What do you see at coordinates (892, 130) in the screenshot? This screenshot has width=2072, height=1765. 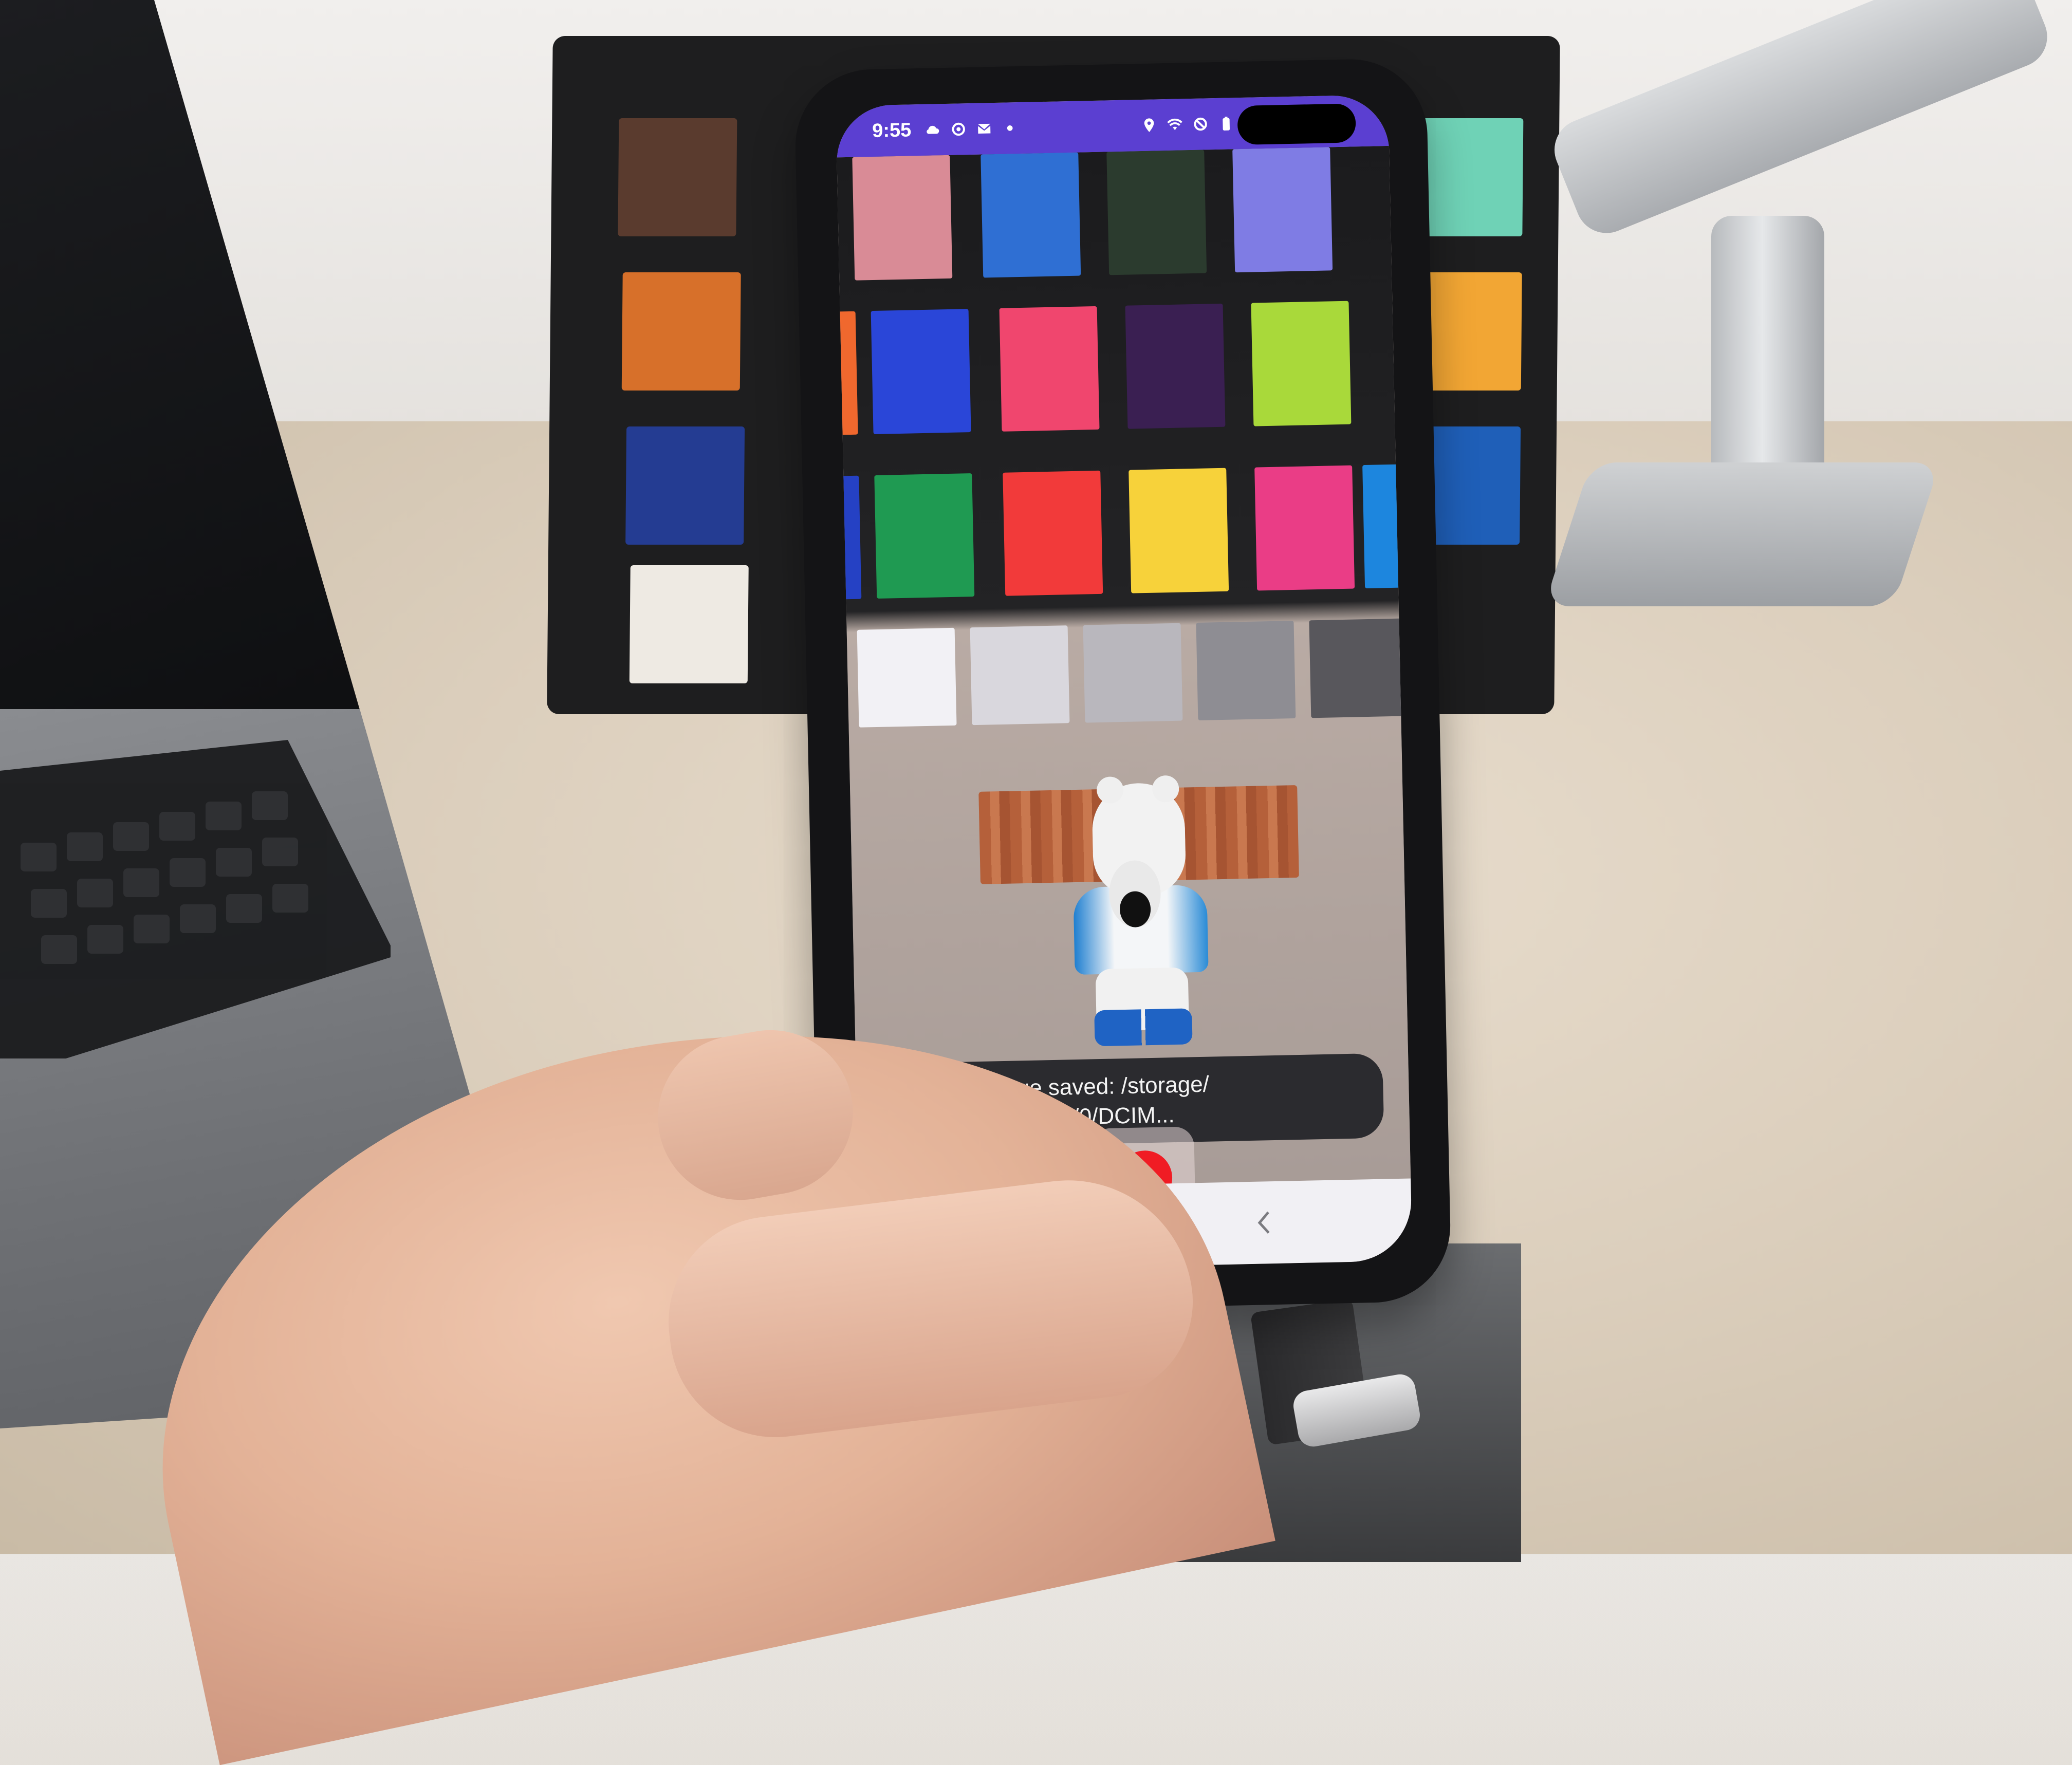 I see `status-time: 9:55` at bounding box center [892, 130].